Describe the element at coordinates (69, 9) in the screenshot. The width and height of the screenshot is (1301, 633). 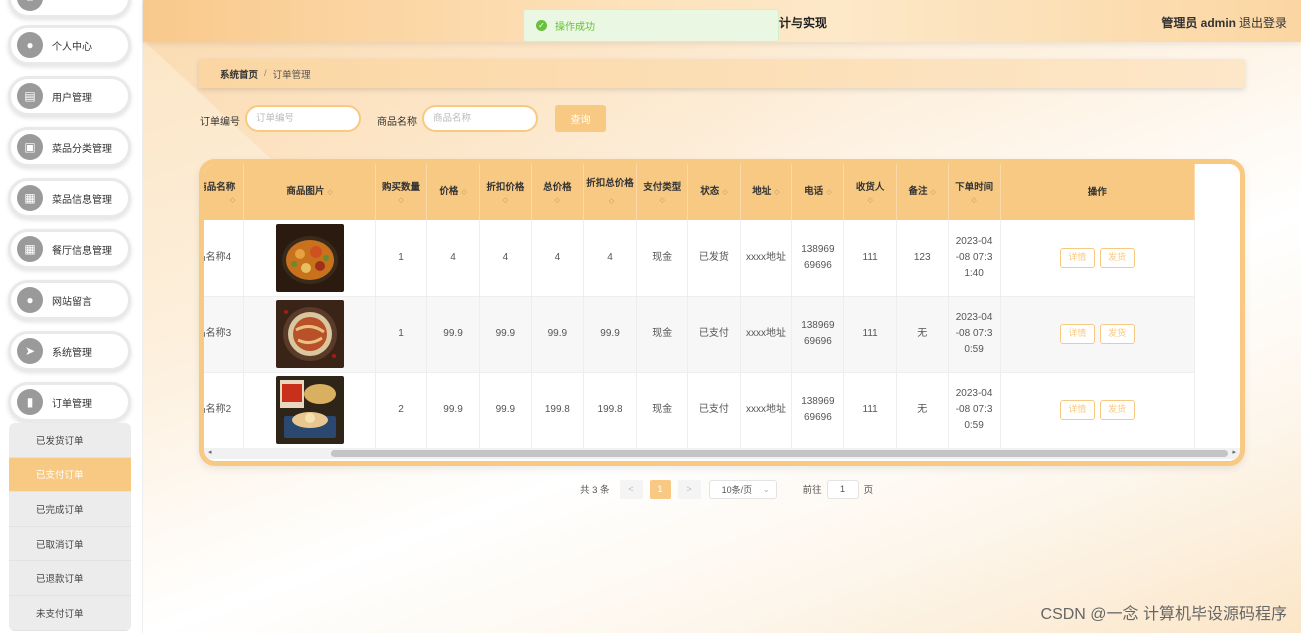
I see `sidebar-item-top: ≡` at that location.